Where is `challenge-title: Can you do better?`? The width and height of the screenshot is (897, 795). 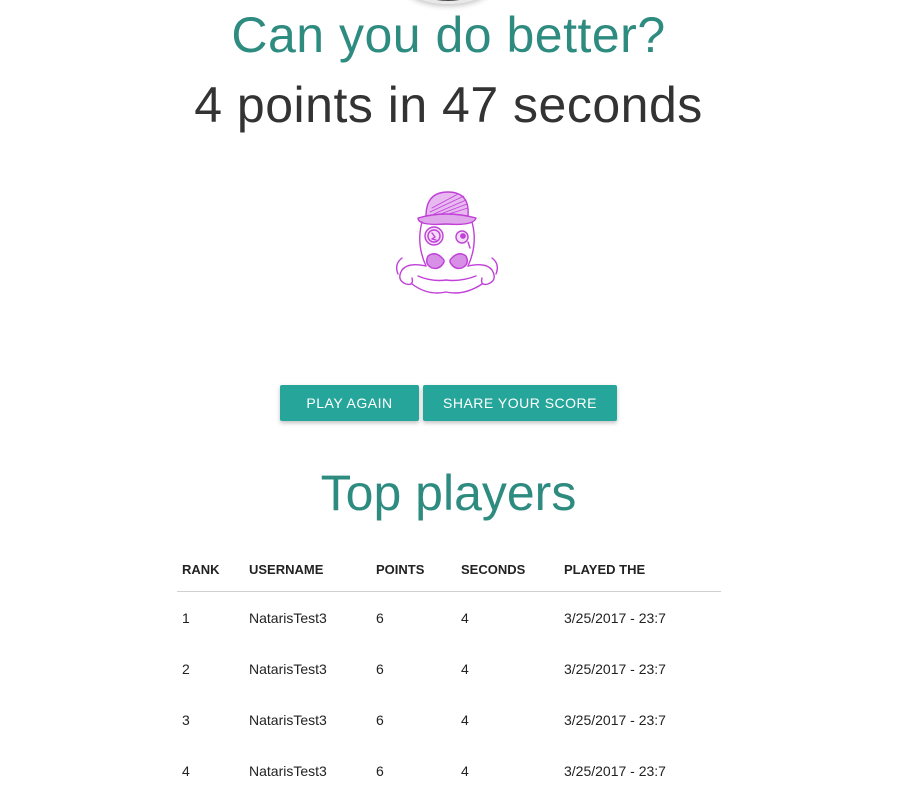 challenge-title: Can you do better? is located at coordinates (448, 35).